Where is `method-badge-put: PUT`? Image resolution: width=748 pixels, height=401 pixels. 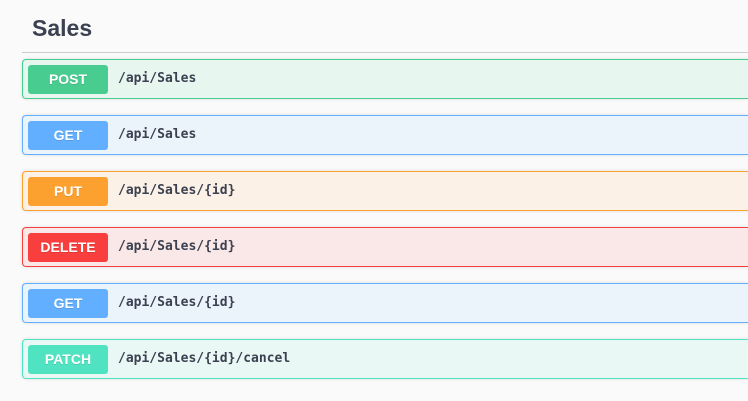
method-badge-put: PUT is located at coordinates (68, 191).